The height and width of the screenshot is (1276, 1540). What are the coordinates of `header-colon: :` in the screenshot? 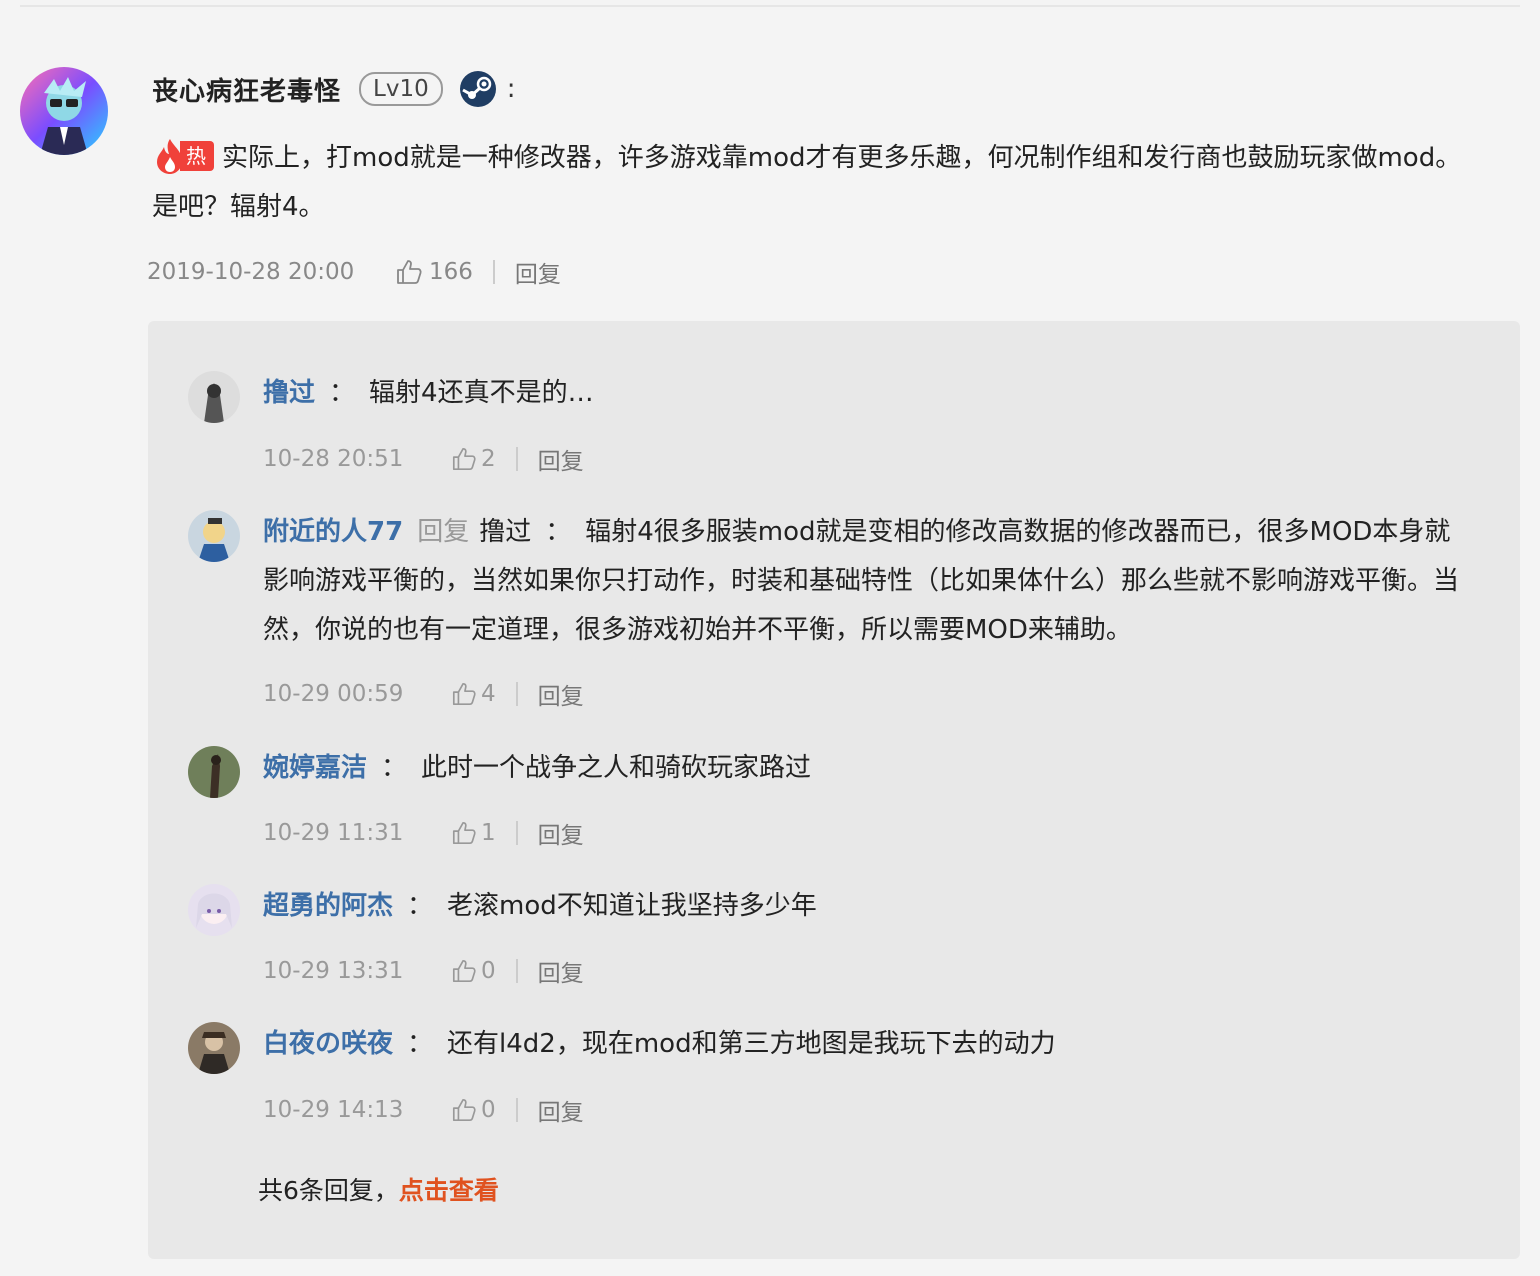 It's located at (511, 89).